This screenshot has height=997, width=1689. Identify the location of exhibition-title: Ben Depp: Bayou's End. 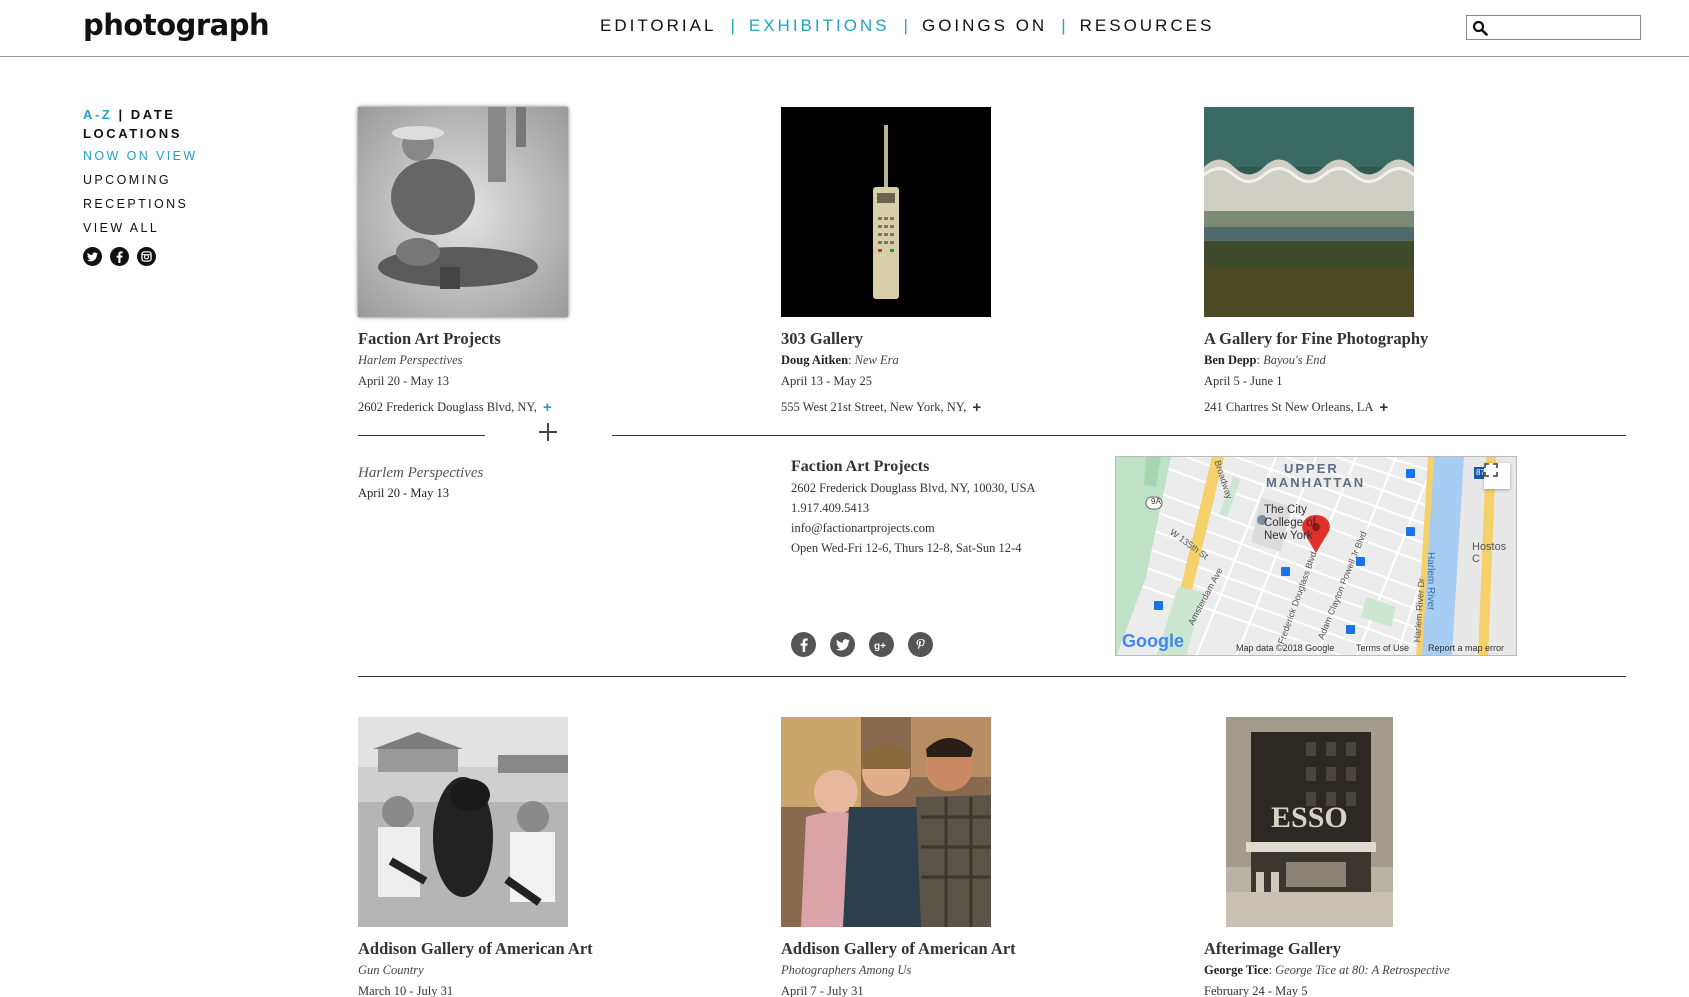
(1265, 360).